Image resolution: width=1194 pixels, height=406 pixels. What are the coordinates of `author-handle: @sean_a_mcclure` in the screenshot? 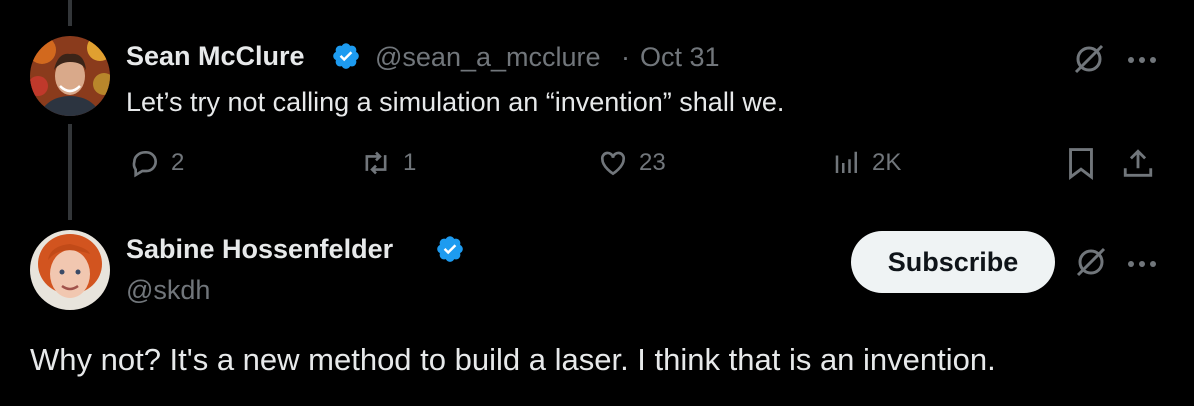 It's located at (488, 57).